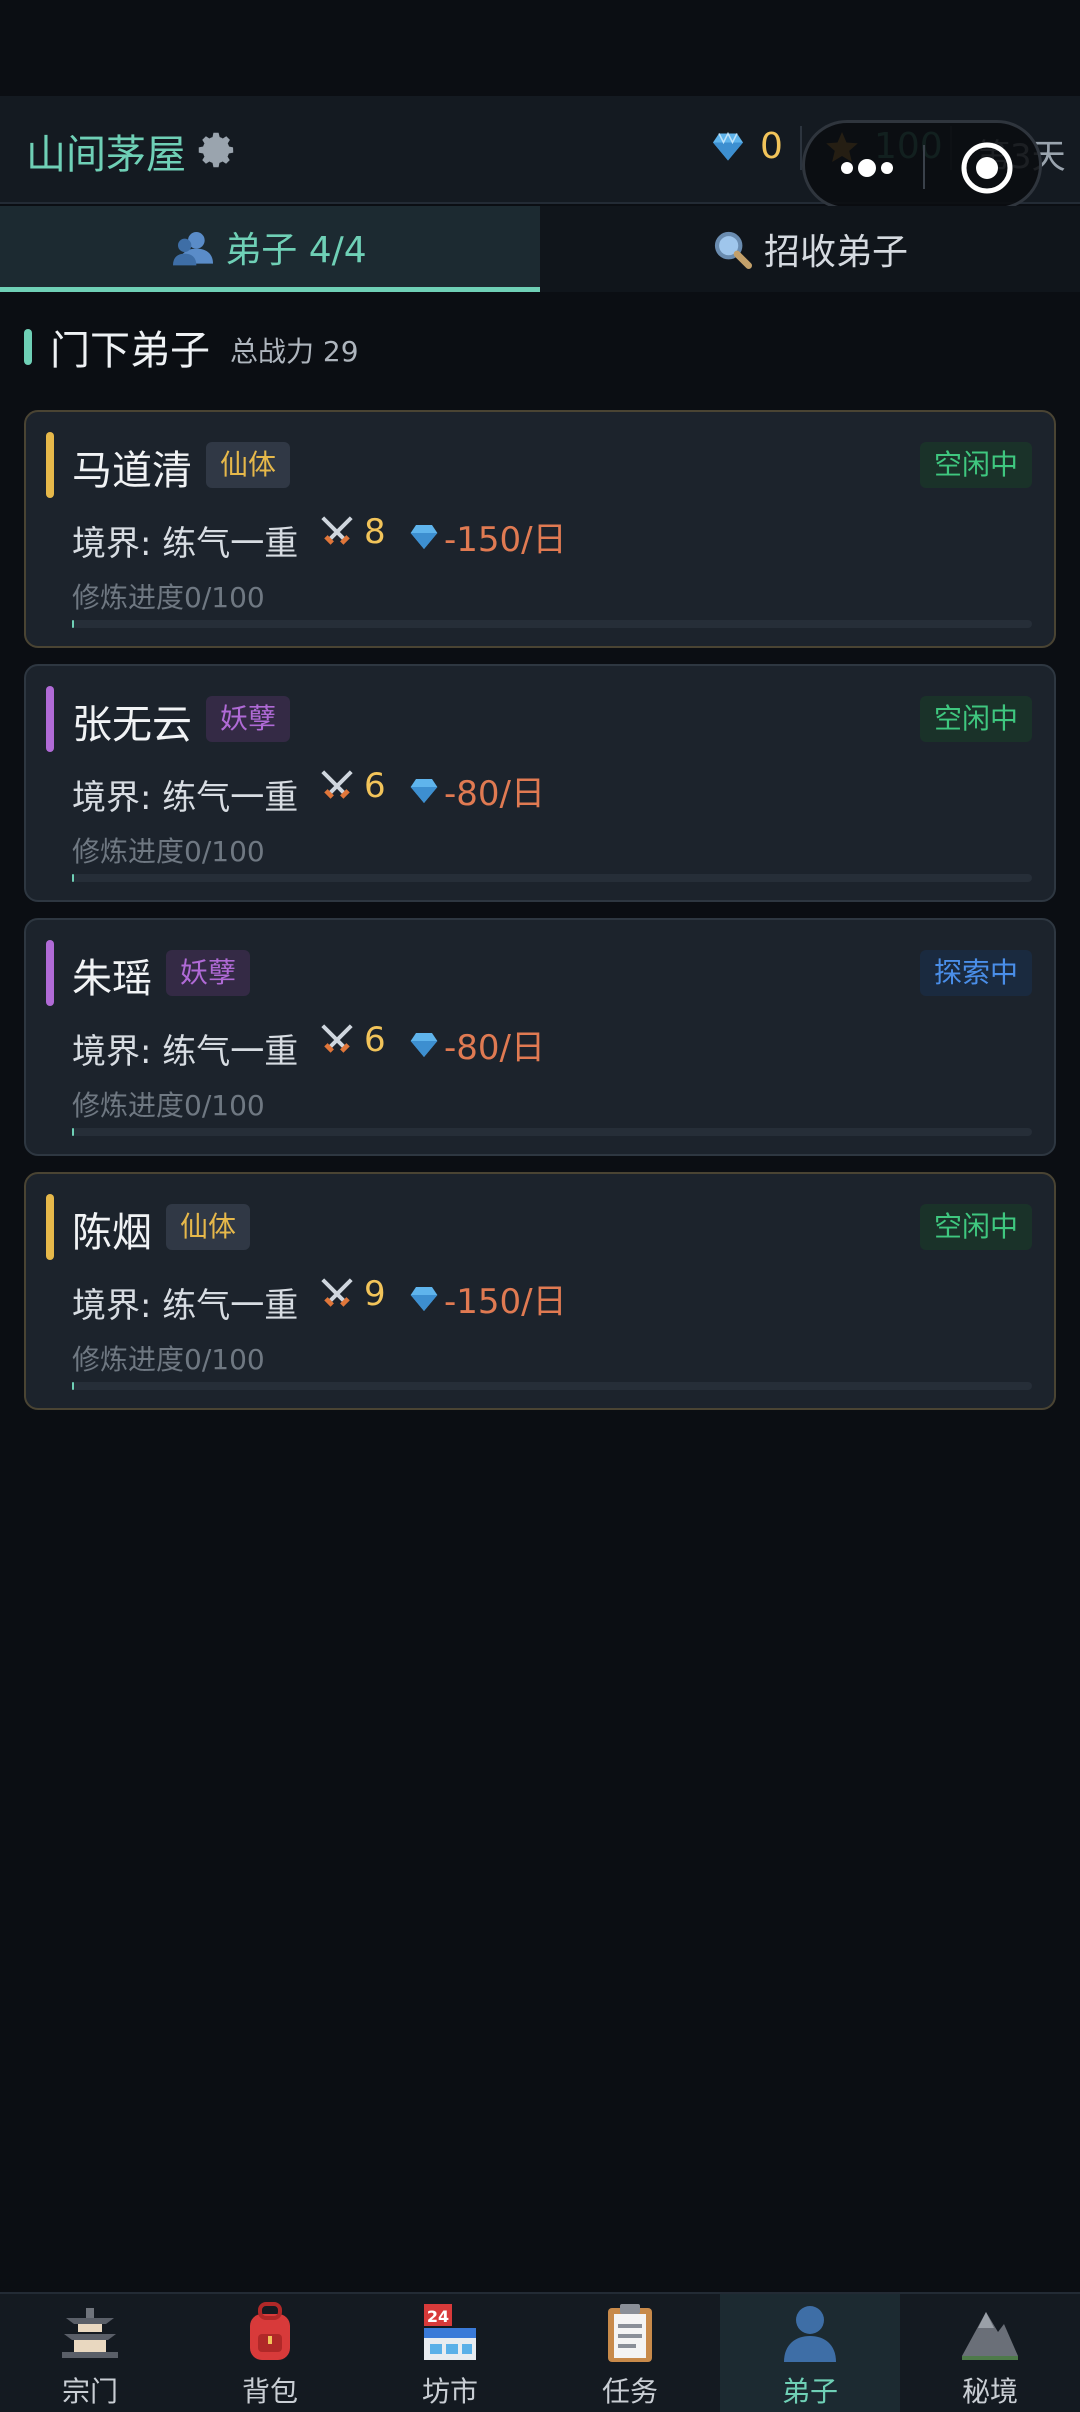 Image resolution: width=1080 pixels, height=2412 pixels. I want to click on disciple-card: 马道清 仙体 空闲中 境界: 练气一重 8 -150/日 修炼进度0/100, so click(540, 529).